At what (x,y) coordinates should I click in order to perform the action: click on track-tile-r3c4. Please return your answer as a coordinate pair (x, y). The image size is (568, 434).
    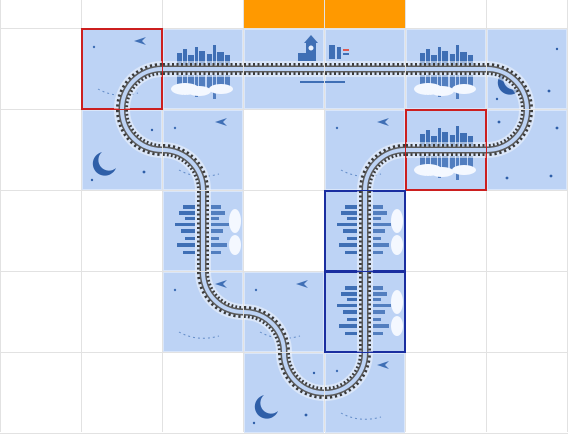
    Looking at the image, I should click on (365, 312).